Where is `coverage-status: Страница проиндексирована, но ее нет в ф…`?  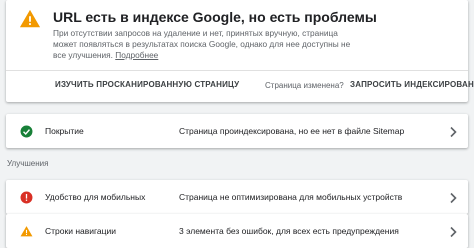 coverage-status: Страница проиндексирована, но ее нет в ф… is located at coordinates (292, 131).